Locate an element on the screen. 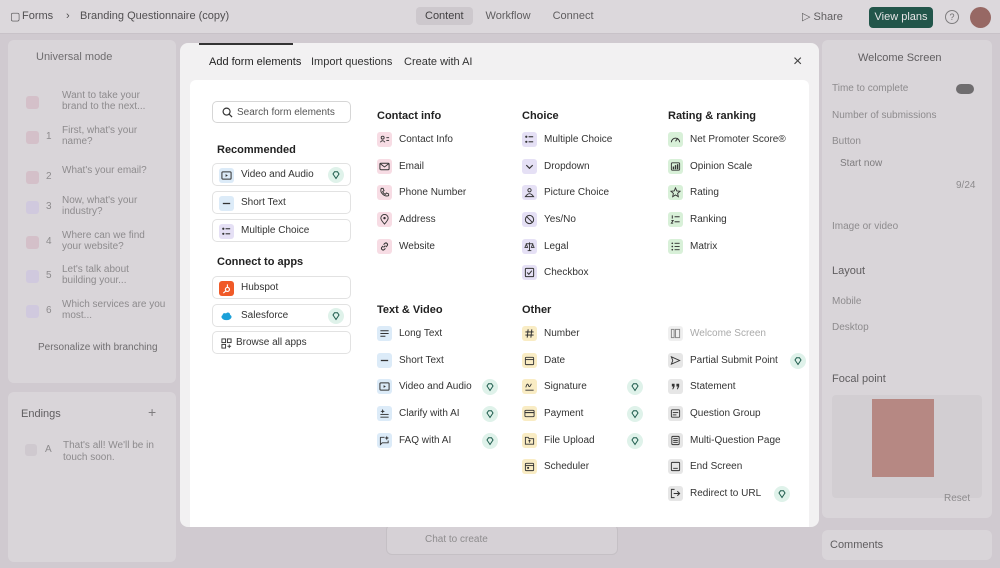 The height and width of the screenshot is (568, 1000). element-phone-number: Phone Number is located at coordinates (442, 193).